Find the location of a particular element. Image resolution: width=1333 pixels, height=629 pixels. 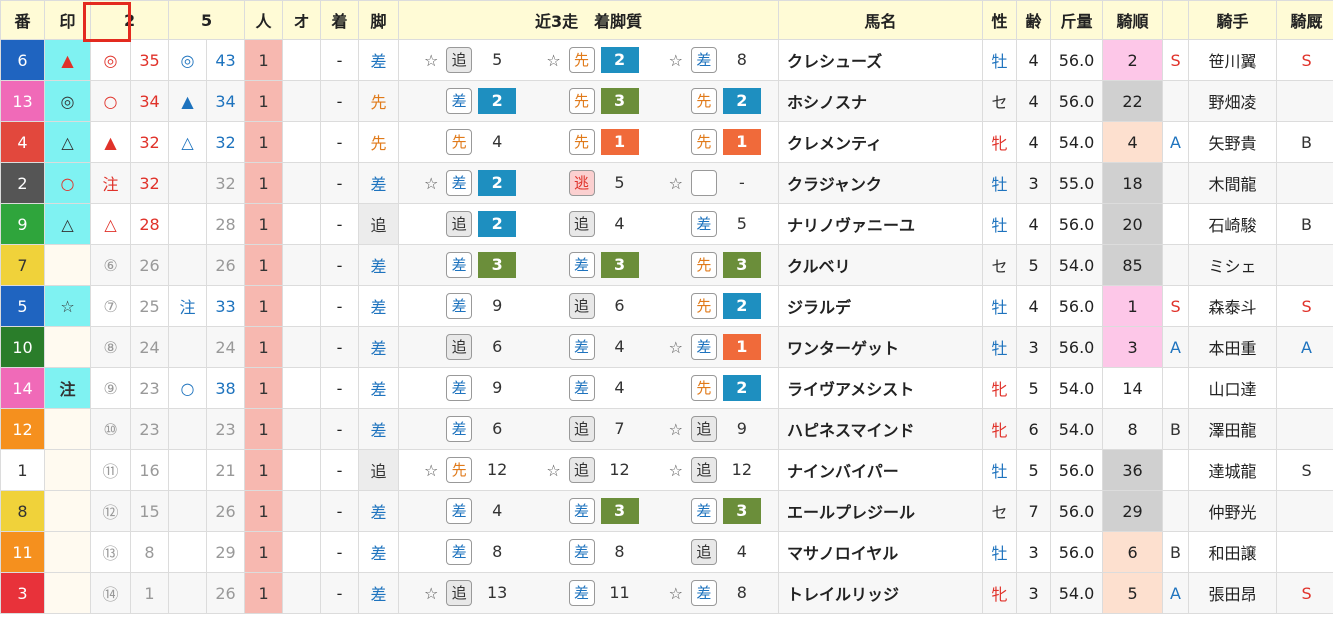

table-row: 3 ⑭ 1 26 1- 差 ☆ 追 13 差 11 ☆ 差 8 トレイルリッジ牝 3 54.0 5 A 張田昂 S is located at coordinates (666, 593).